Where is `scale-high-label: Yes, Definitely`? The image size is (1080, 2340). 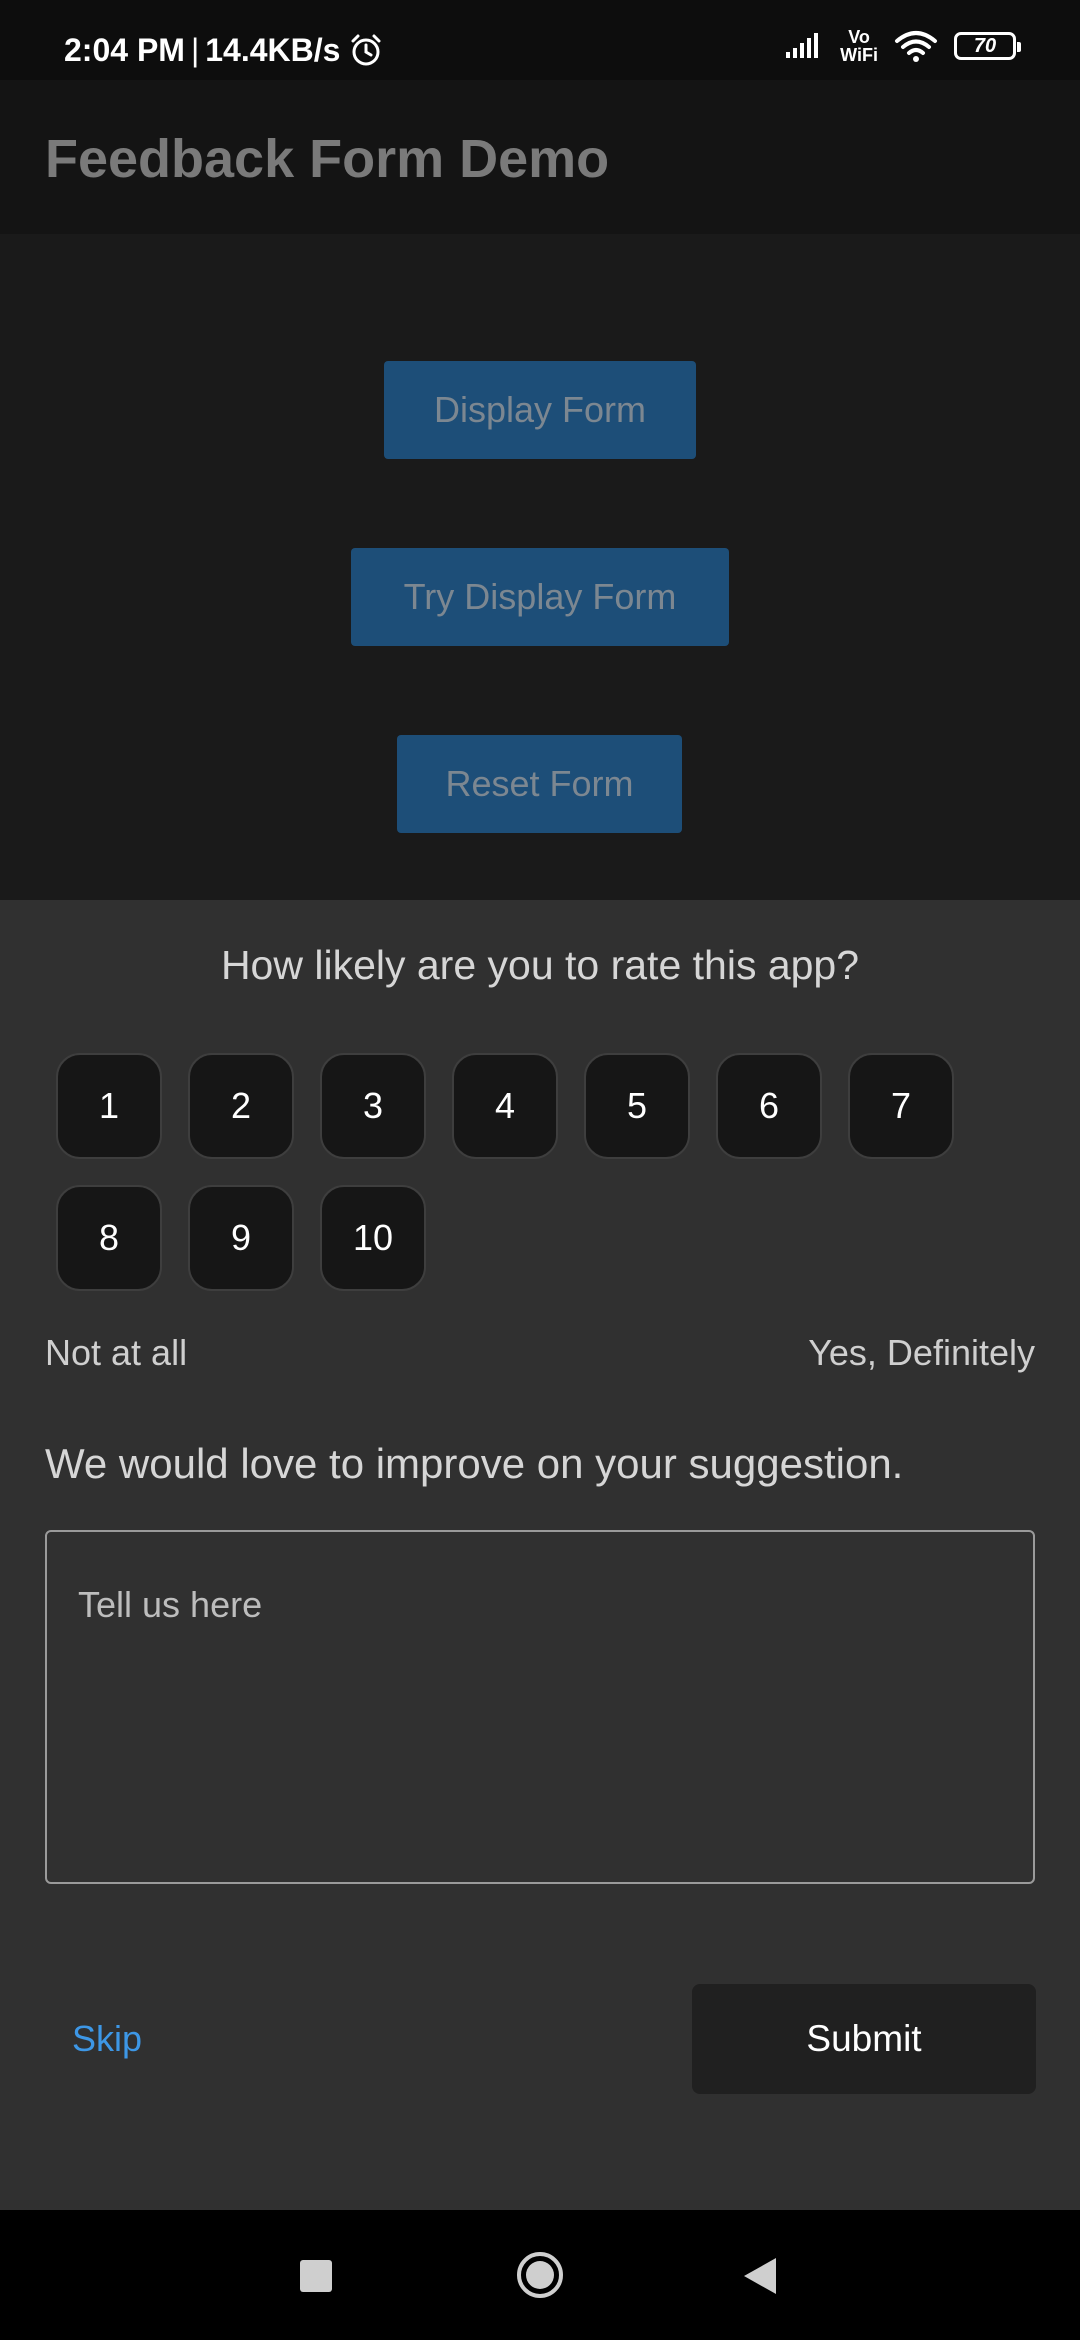 scale-high-label: Yes, Definitely is located at coordinates (921, 1352).